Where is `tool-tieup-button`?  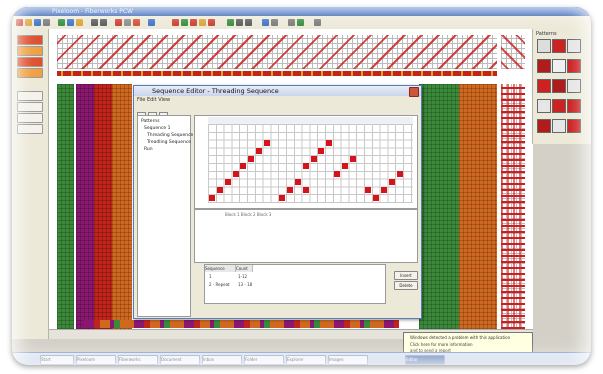 tool-tieup-button is located at coordinates (30, 62).